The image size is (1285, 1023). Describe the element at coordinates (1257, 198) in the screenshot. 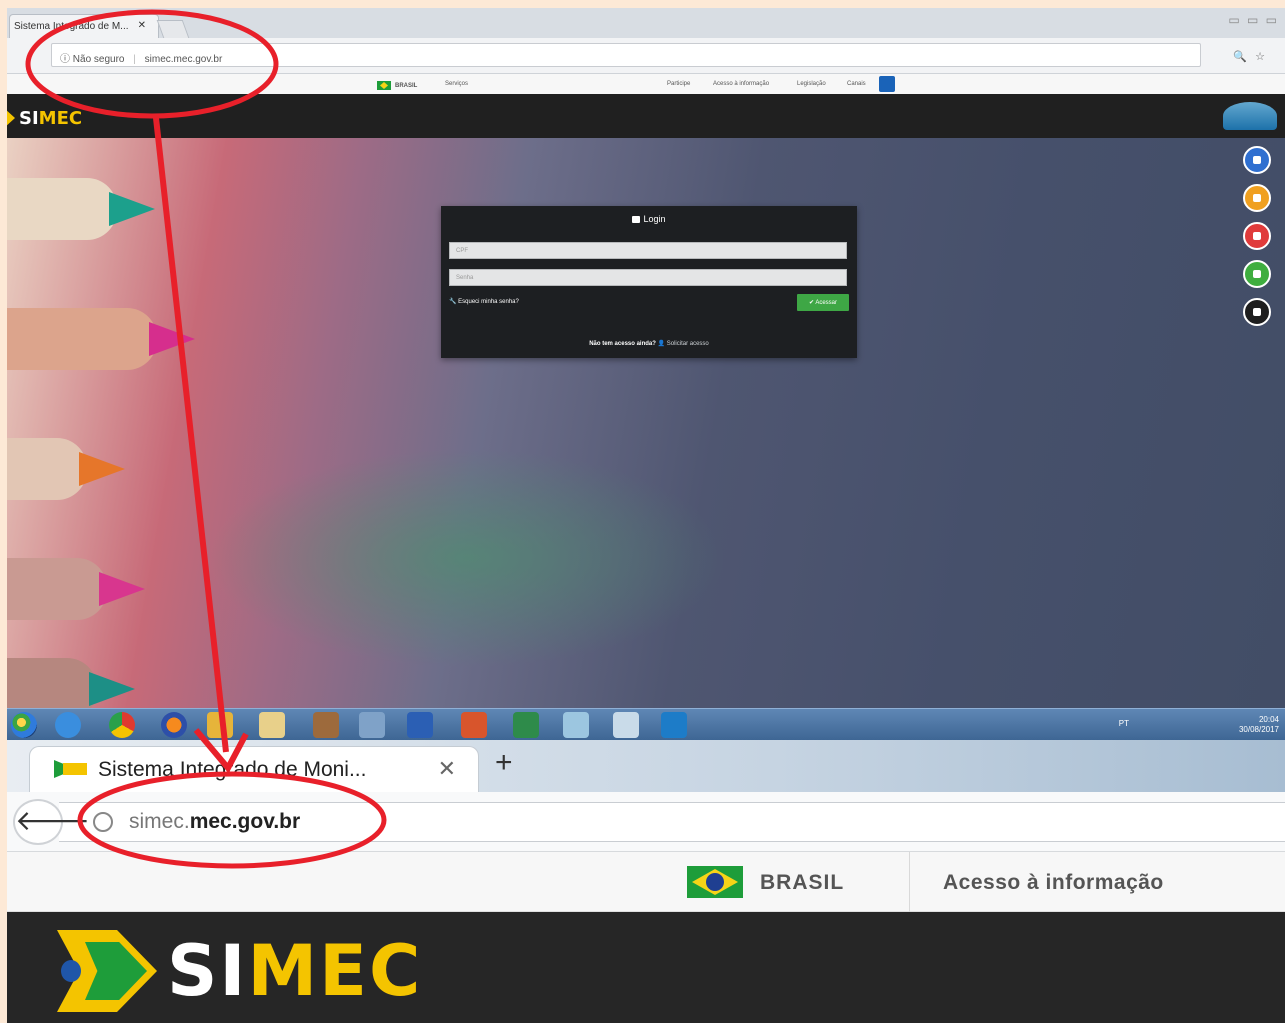

I see `help-icon` at that location.